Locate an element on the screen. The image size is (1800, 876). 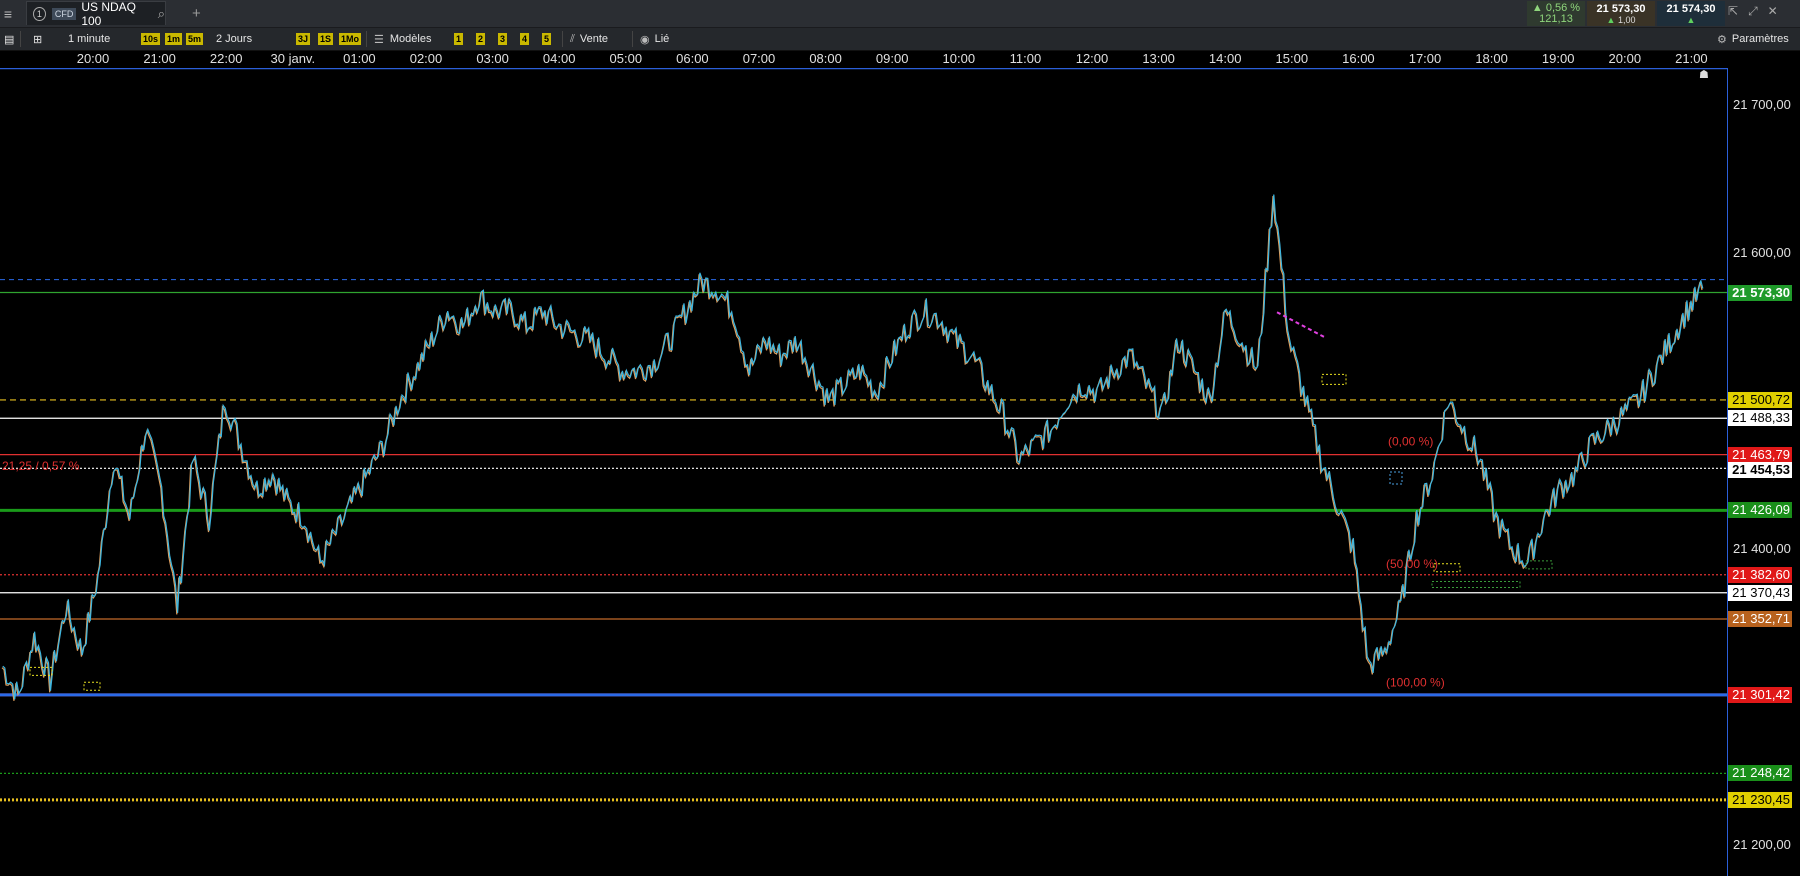
x-tick-label: 15:00 is located at coordinates (1292, 58).